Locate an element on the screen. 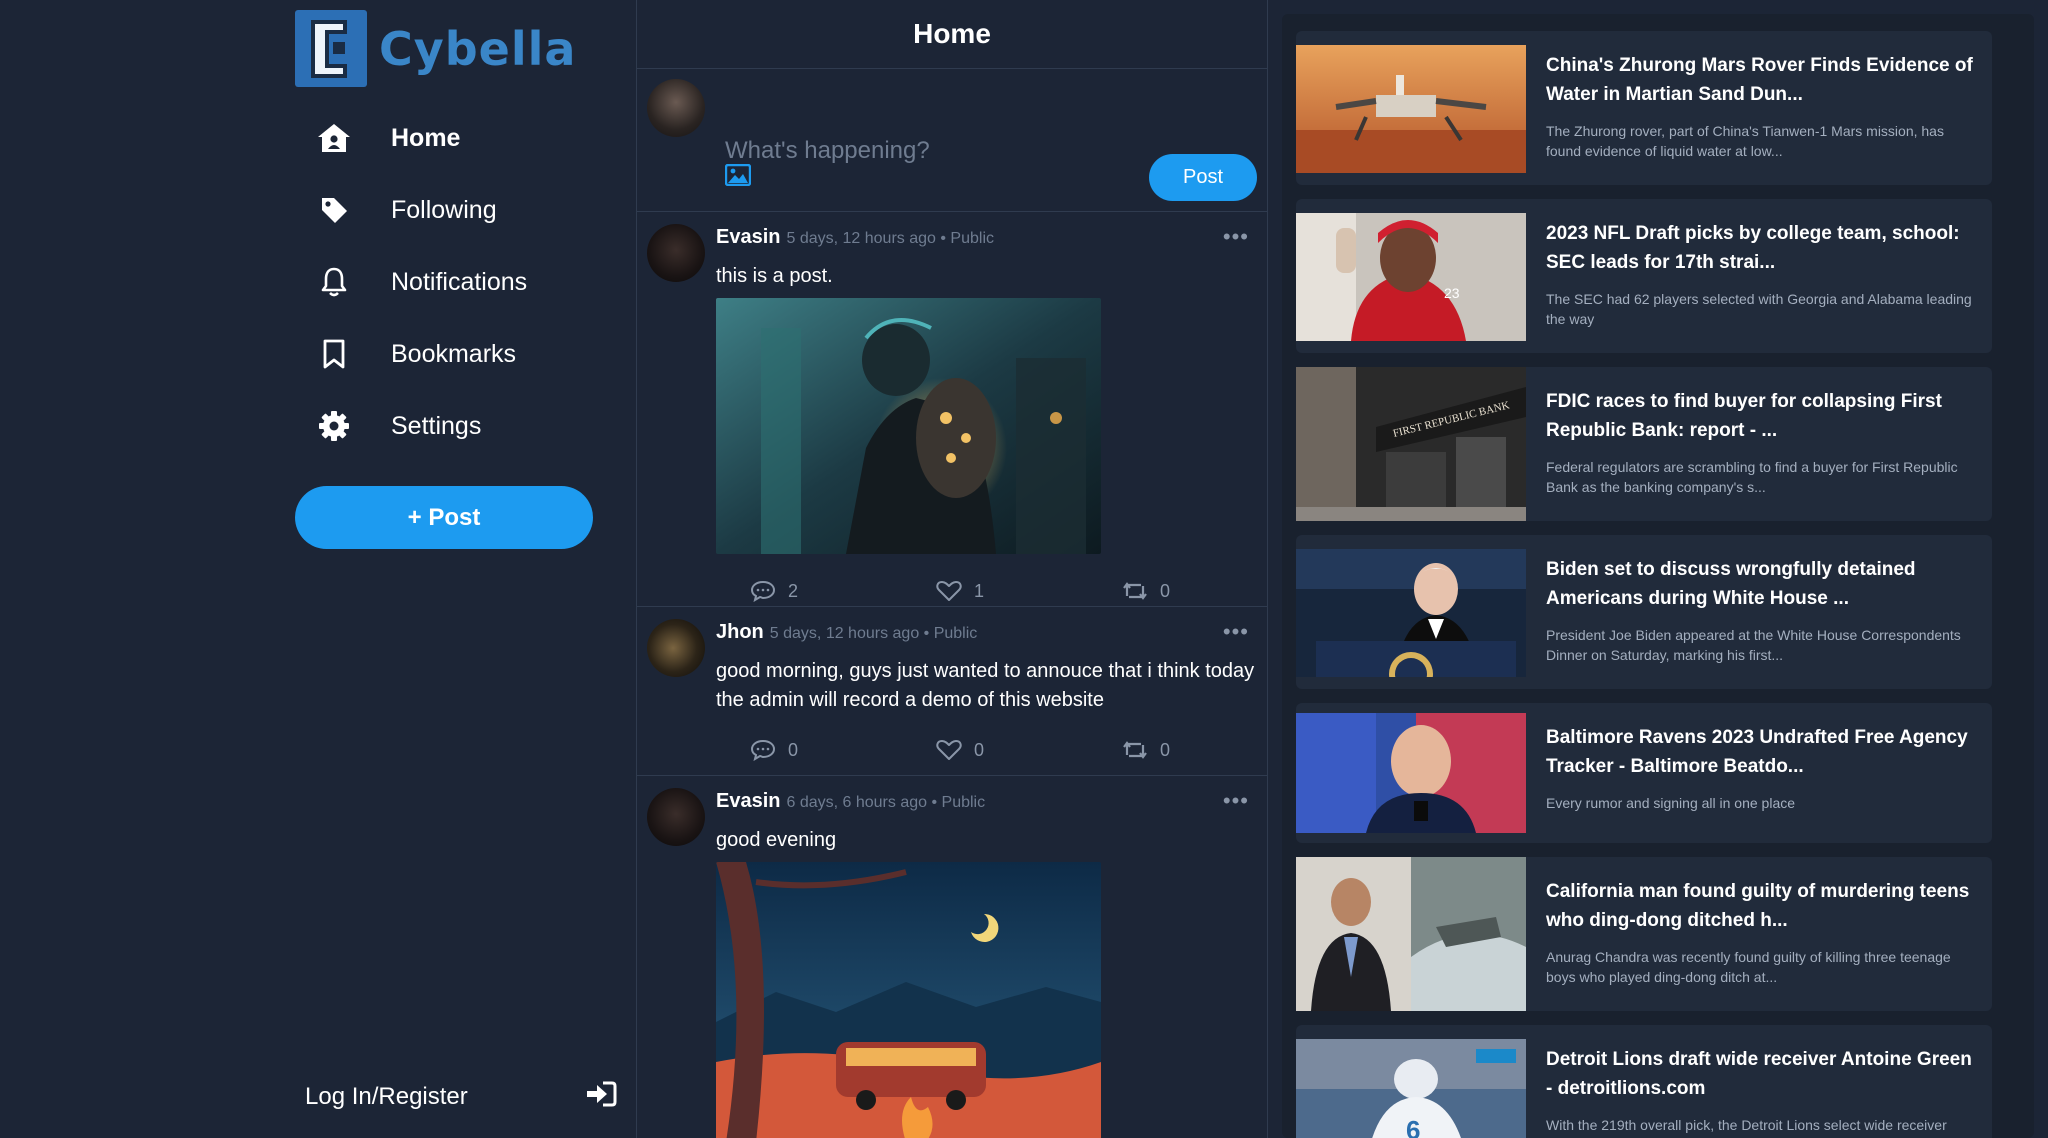 The width and height of the screenshot is (2048, 1138). logo-mark-icon is located at coordinates (331, 48).